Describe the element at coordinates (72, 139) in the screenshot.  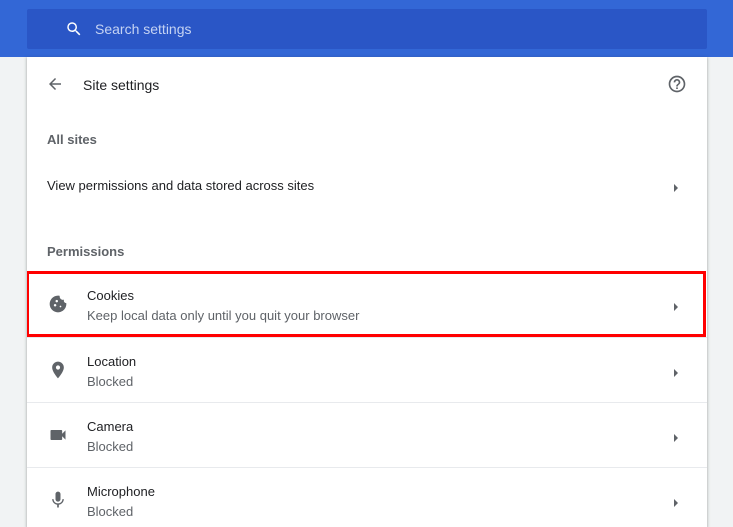
I see `section-title-all-sites: All sites` at that location.